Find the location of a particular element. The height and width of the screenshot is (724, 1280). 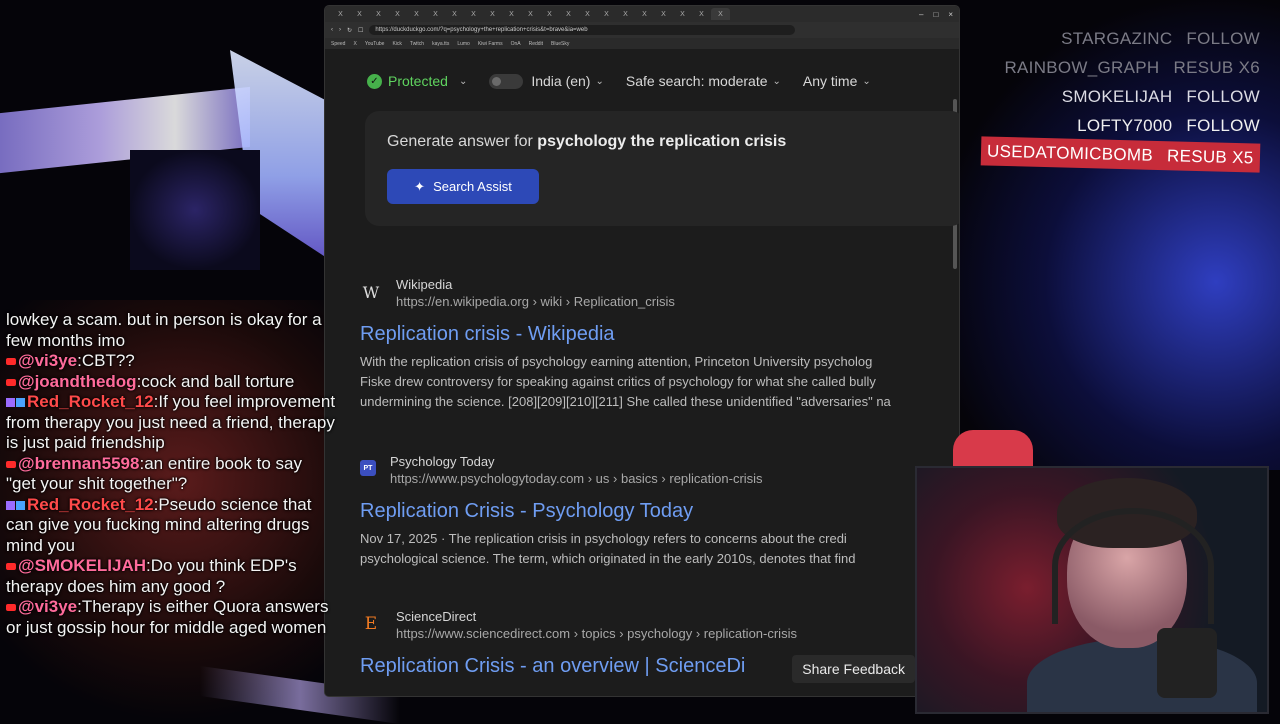

wikipedia-icon: W is located at coordinates (371, 292).